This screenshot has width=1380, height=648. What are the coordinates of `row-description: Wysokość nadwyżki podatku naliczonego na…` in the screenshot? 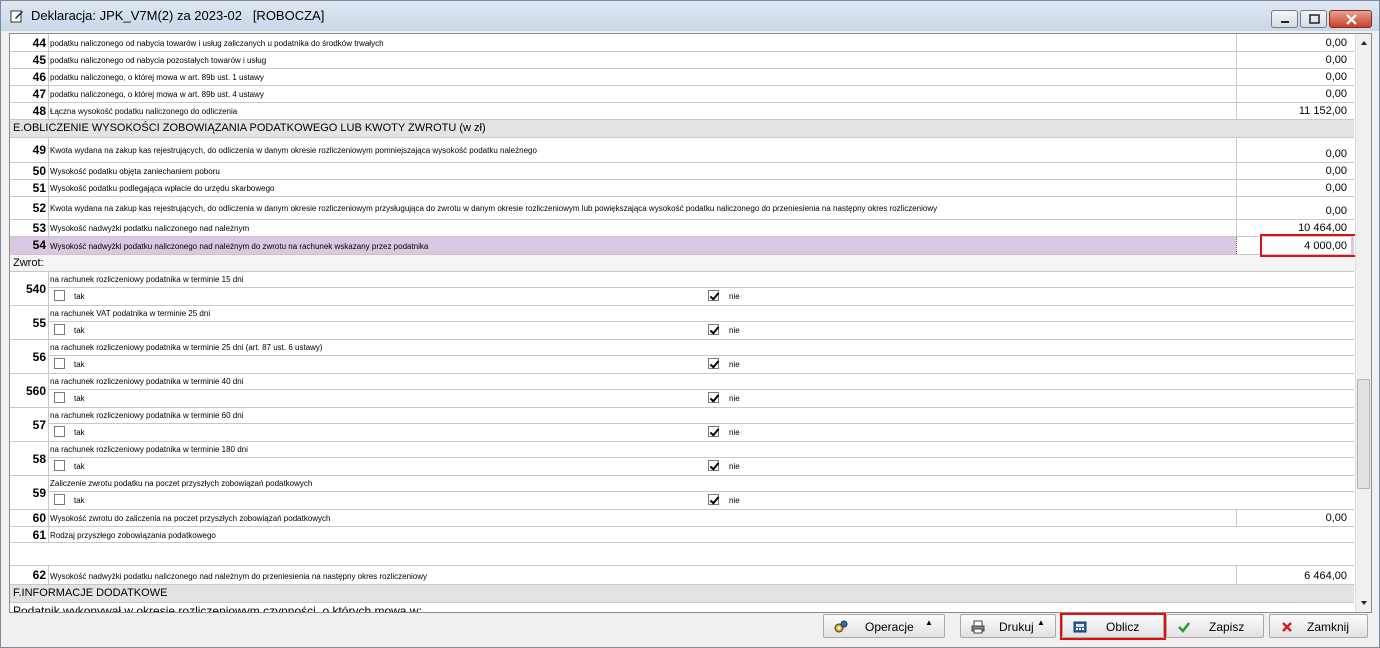 It's located at (239, 576).